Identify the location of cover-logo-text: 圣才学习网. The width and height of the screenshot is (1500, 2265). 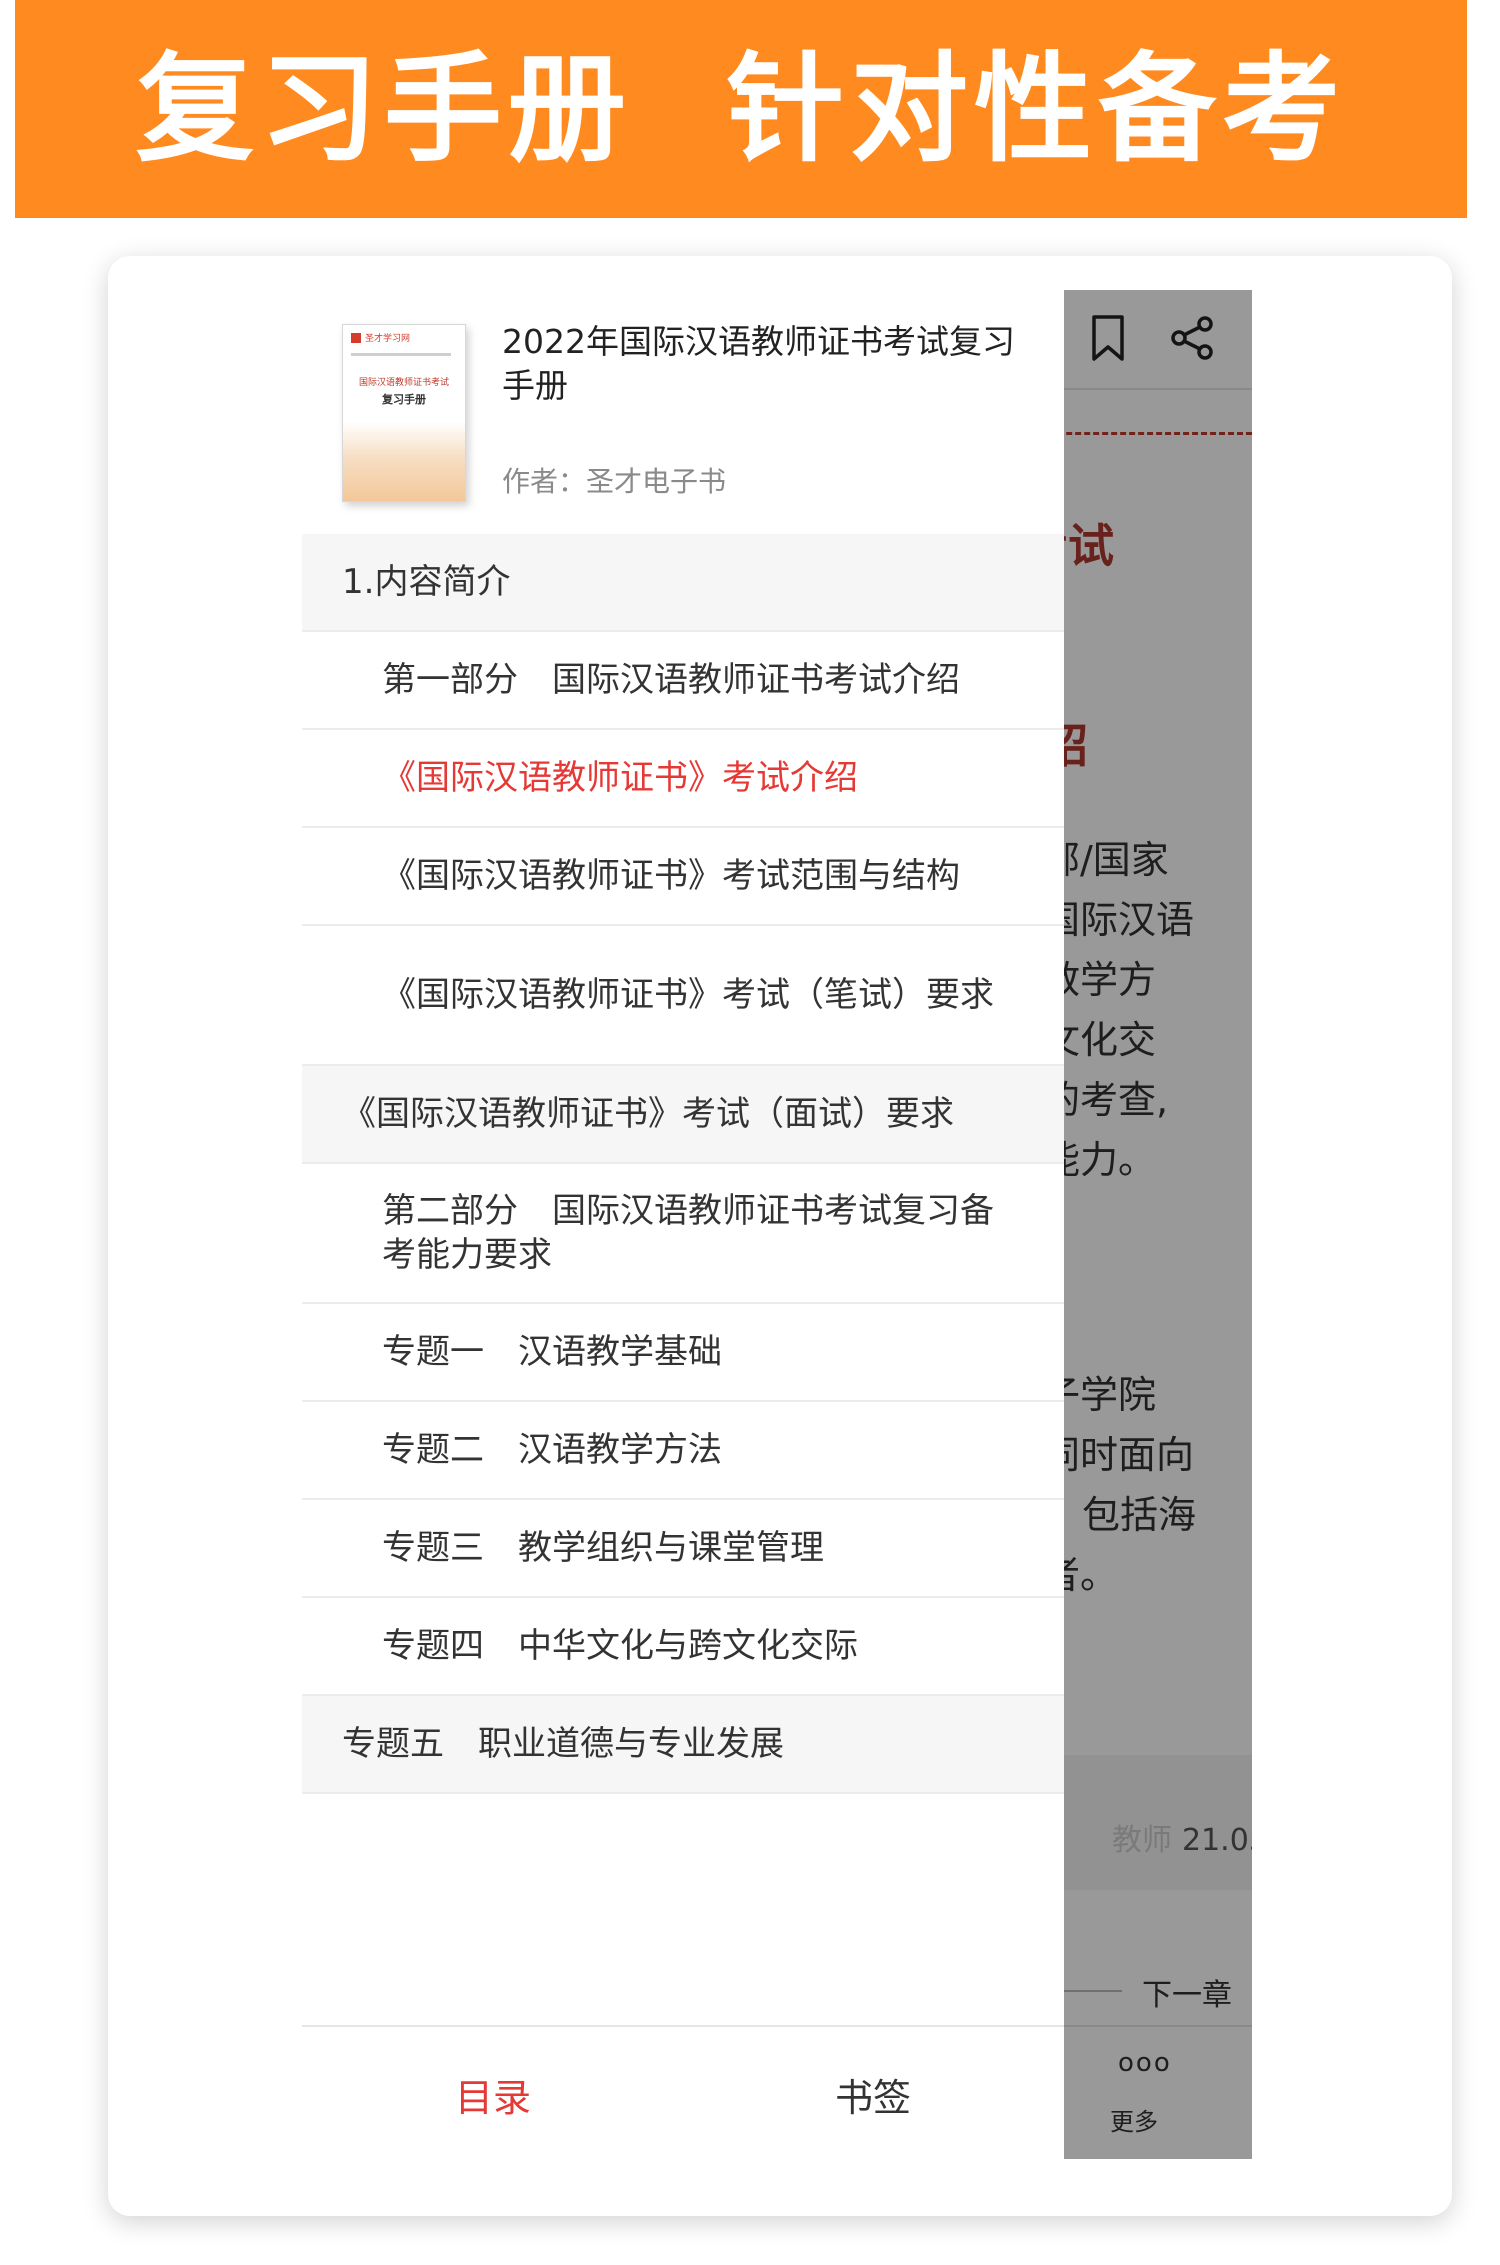
(388, 339).